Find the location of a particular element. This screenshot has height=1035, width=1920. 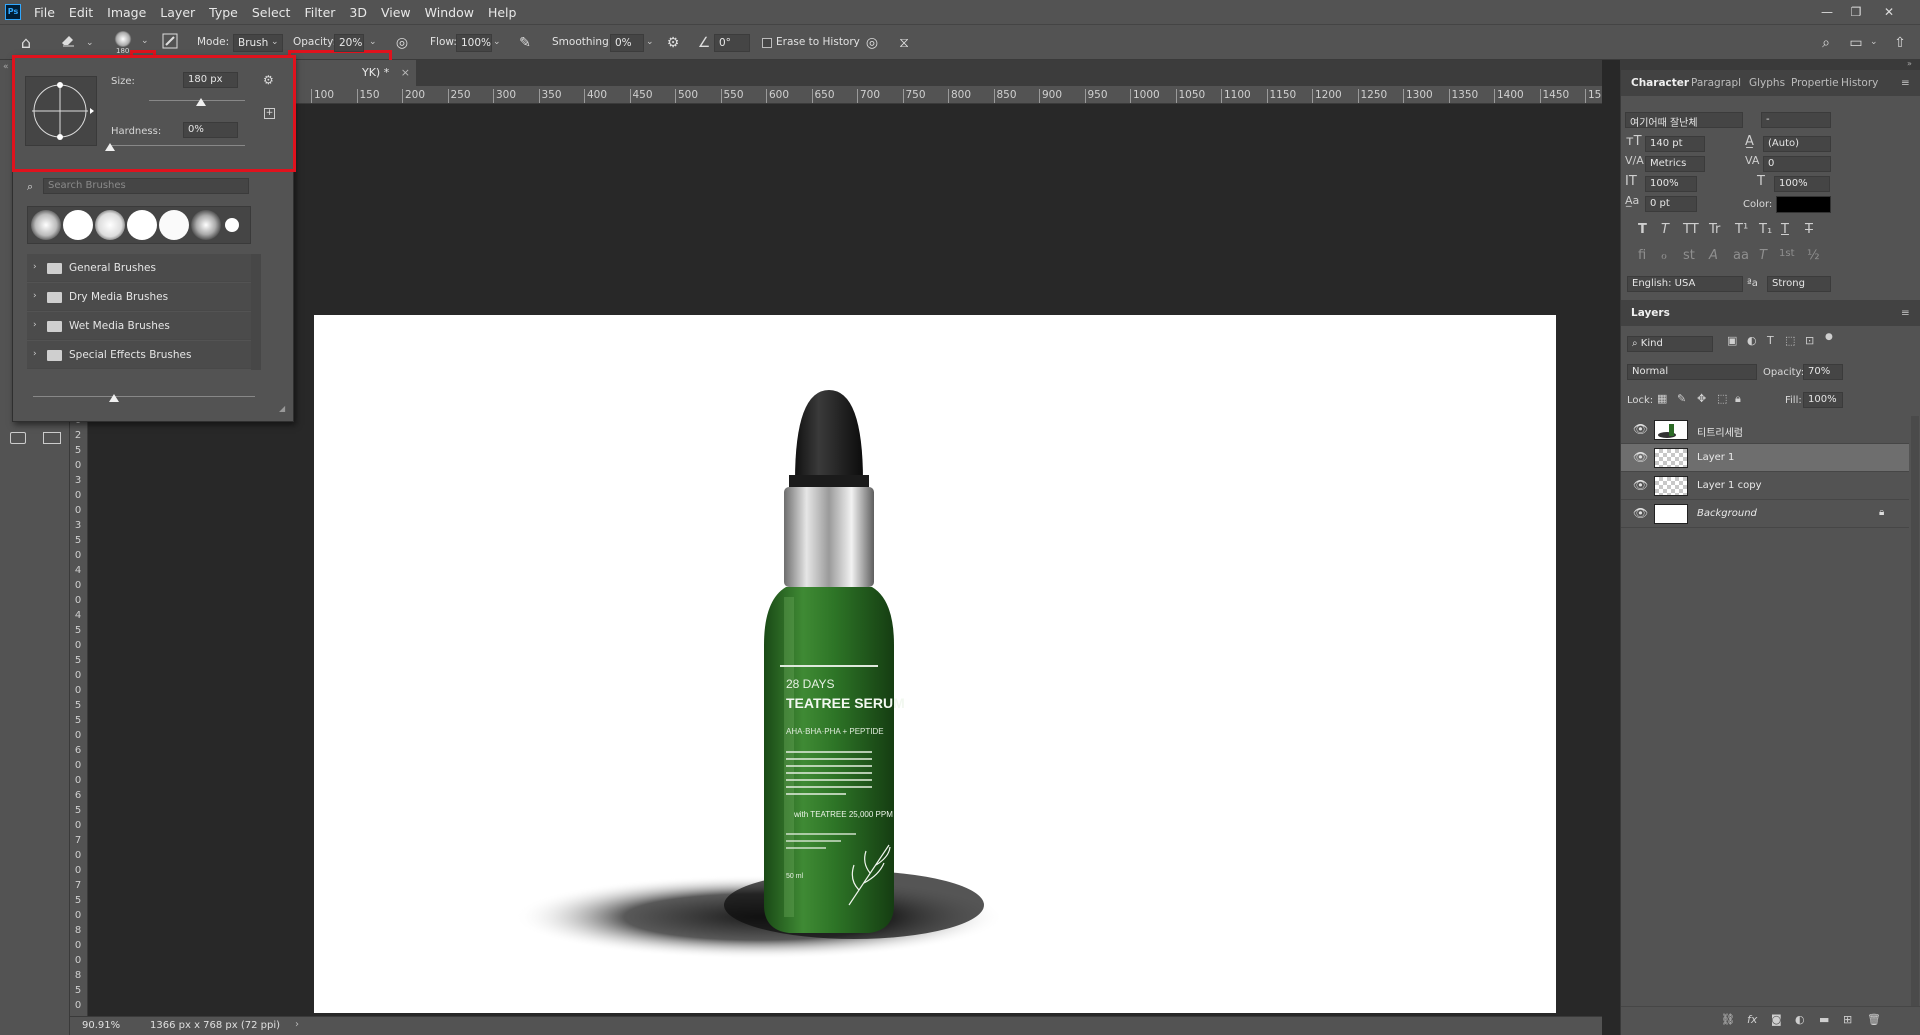

tab-properties: Propertie is located at coordinates (1815, 83).